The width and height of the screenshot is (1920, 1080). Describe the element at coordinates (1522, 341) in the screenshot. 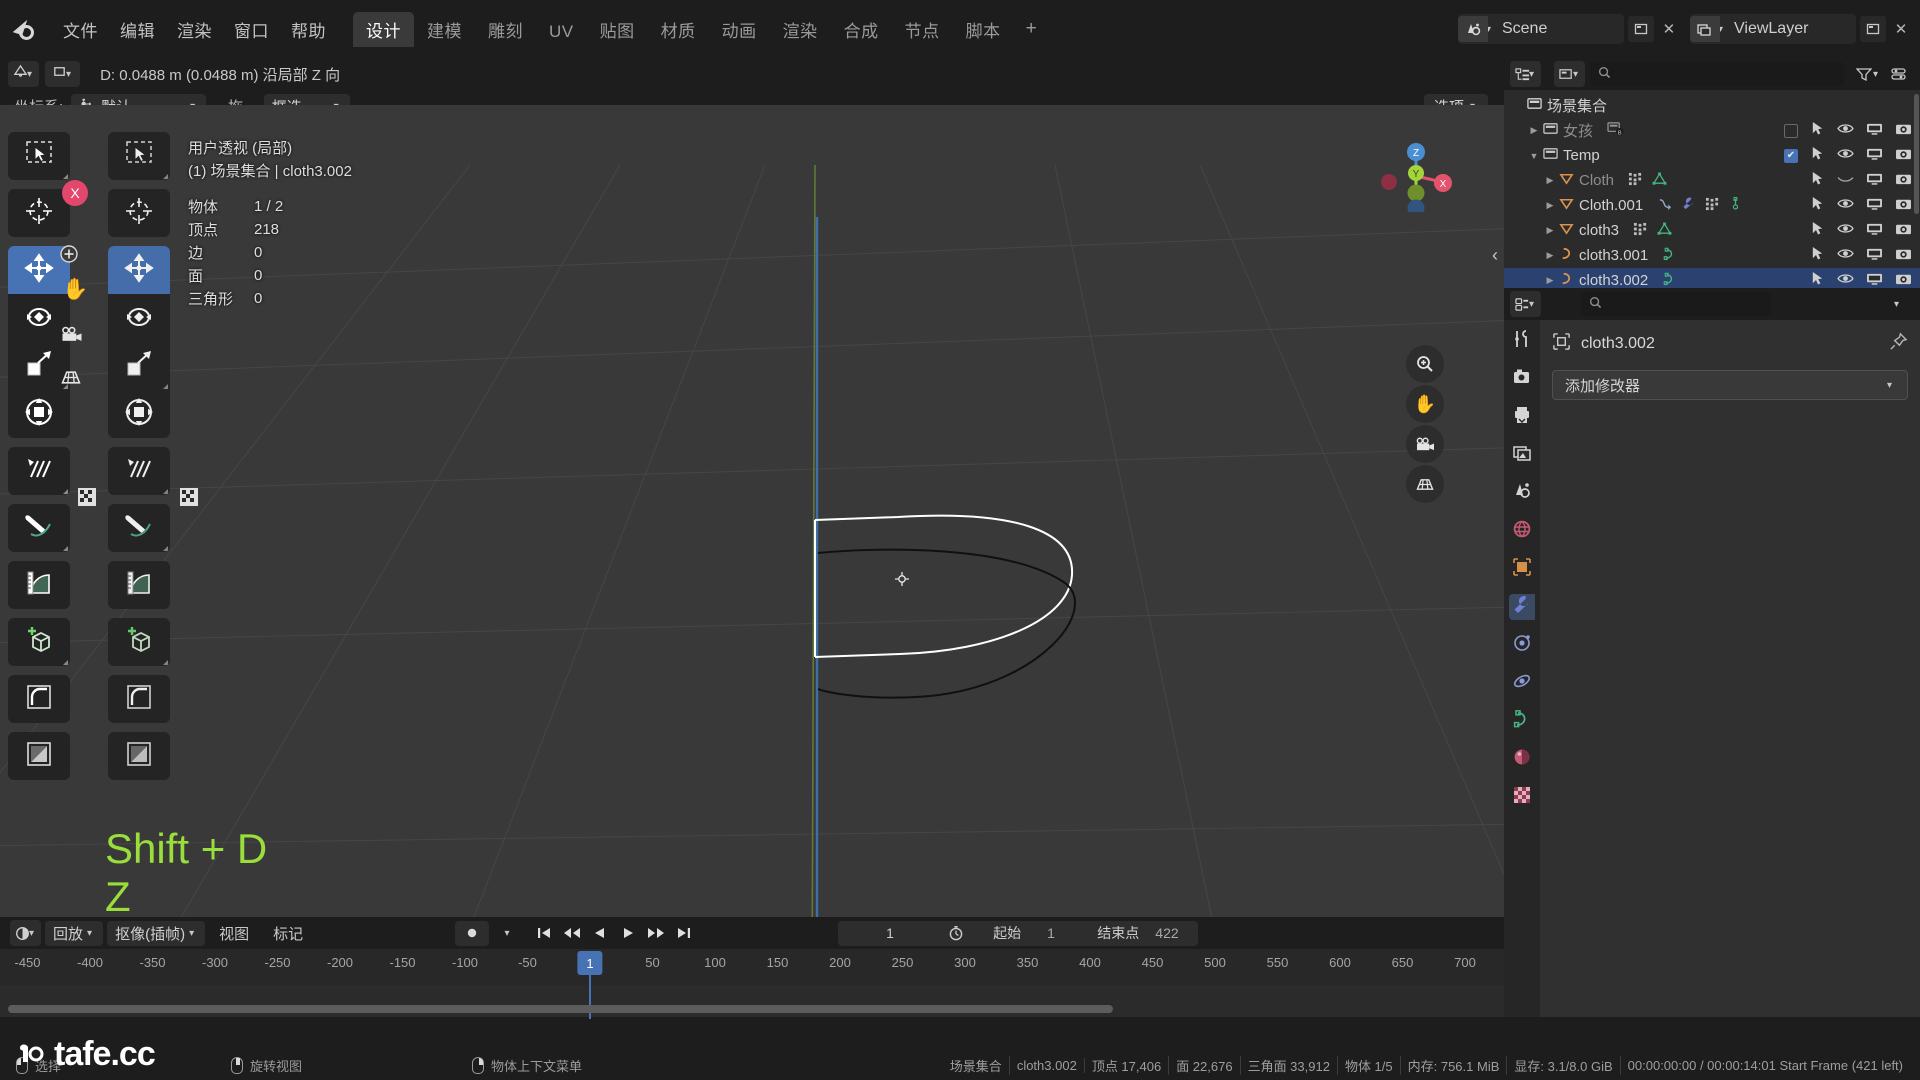

I see `tool-tab` at that location.